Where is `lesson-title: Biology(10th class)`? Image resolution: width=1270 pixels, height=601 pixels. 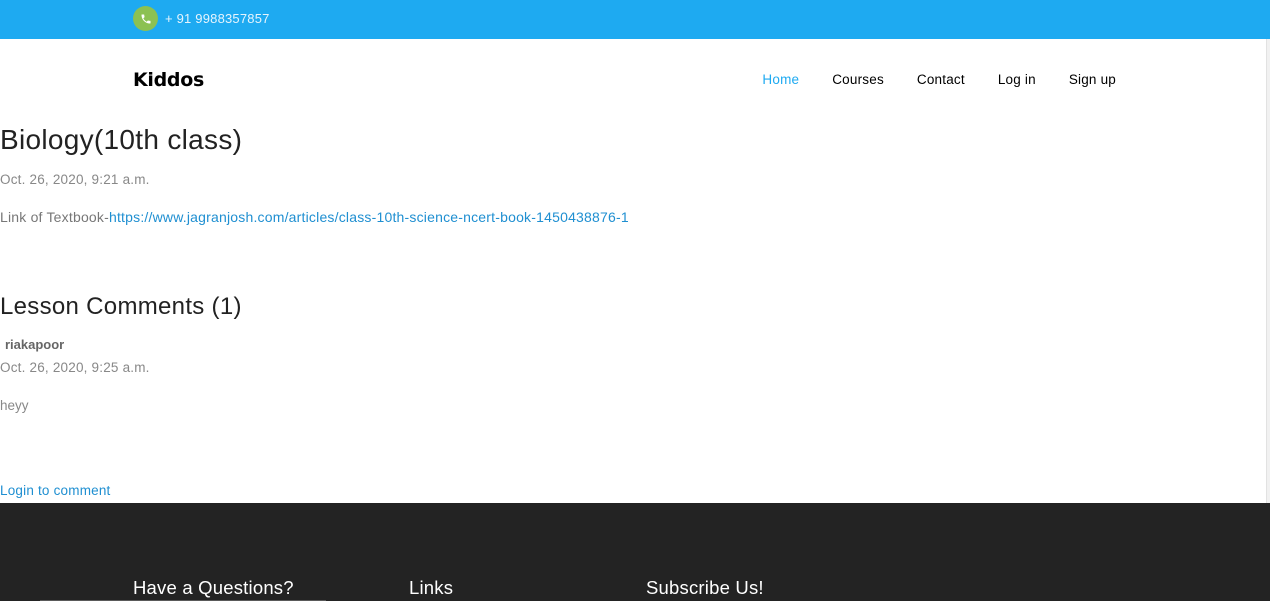 lesson-title: Biology(10th class) is located at coordinates (121, 139).